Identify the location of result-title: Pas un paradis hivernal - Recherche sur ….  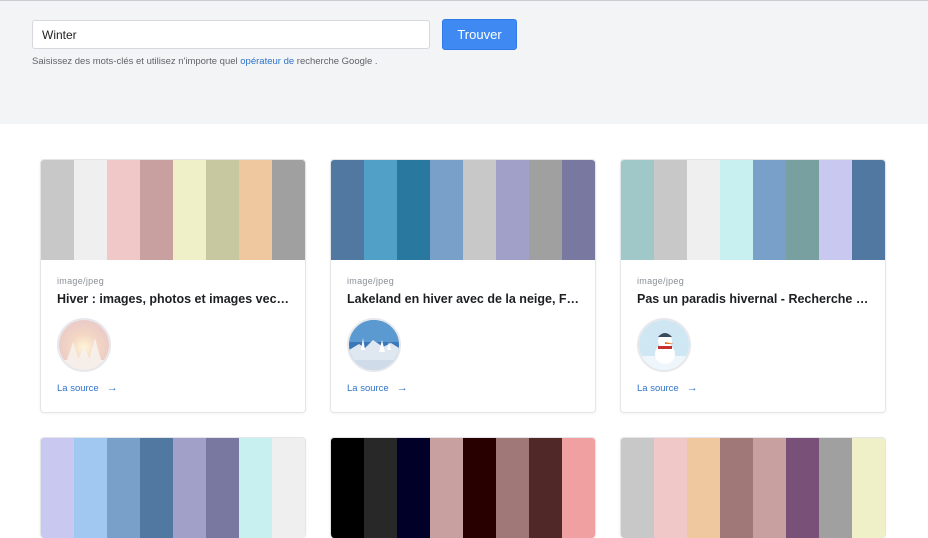
(754, 299).